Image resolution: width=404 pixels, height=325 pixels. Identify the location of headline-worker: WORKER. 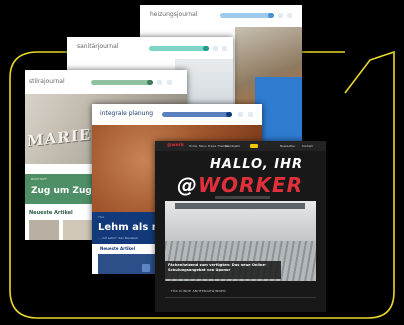
(251, 185).